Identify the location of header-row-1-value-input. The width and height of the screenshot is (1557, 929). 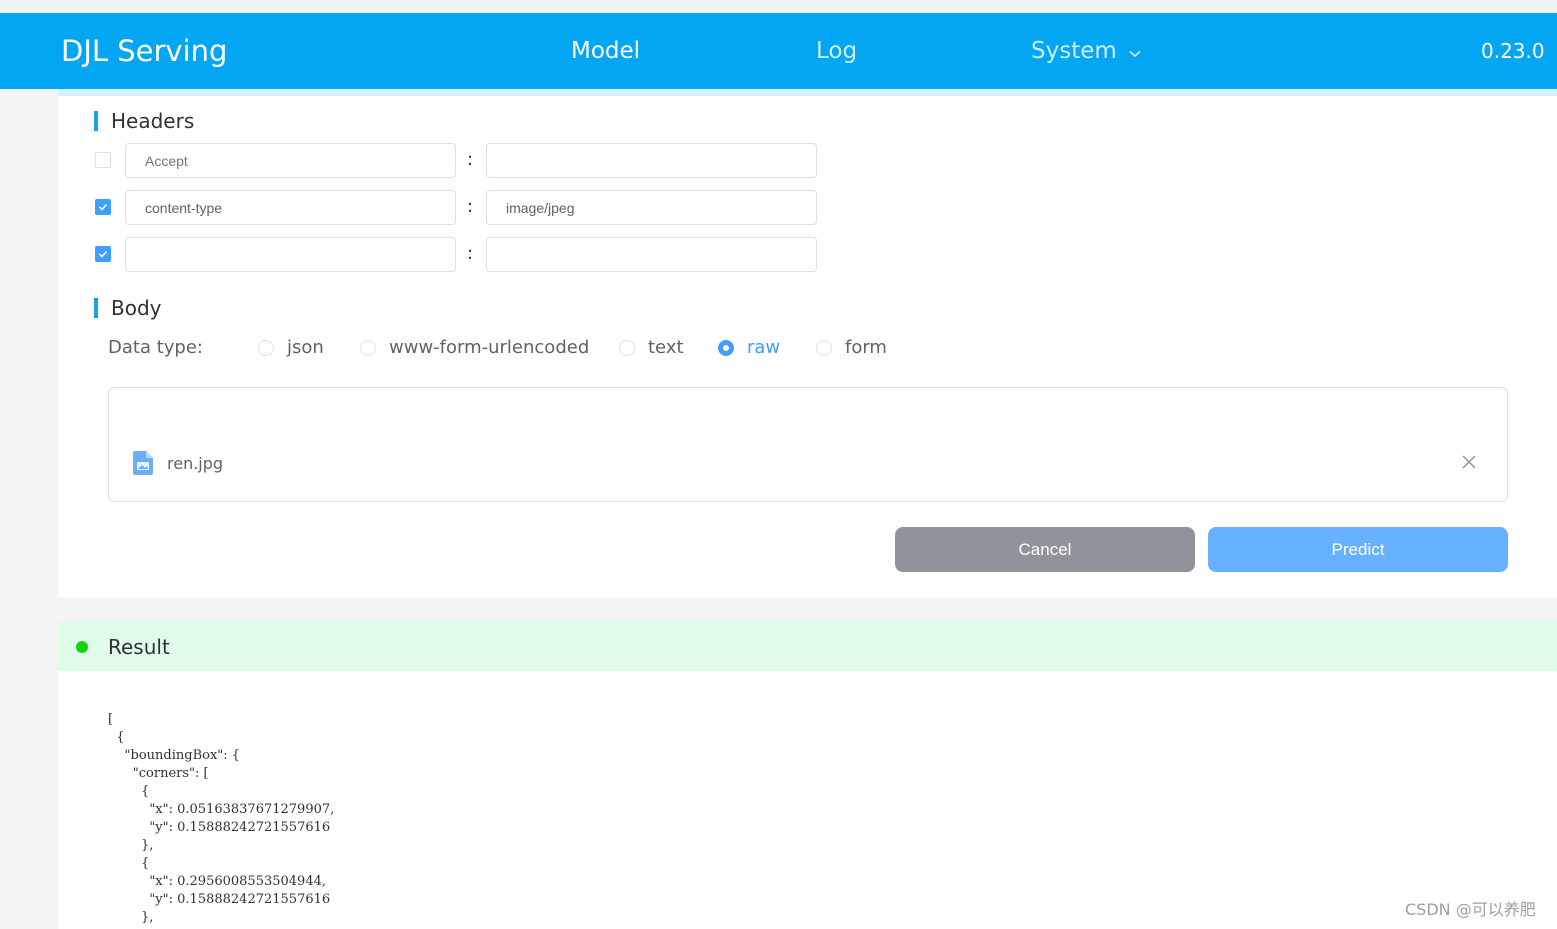
(651, 160).